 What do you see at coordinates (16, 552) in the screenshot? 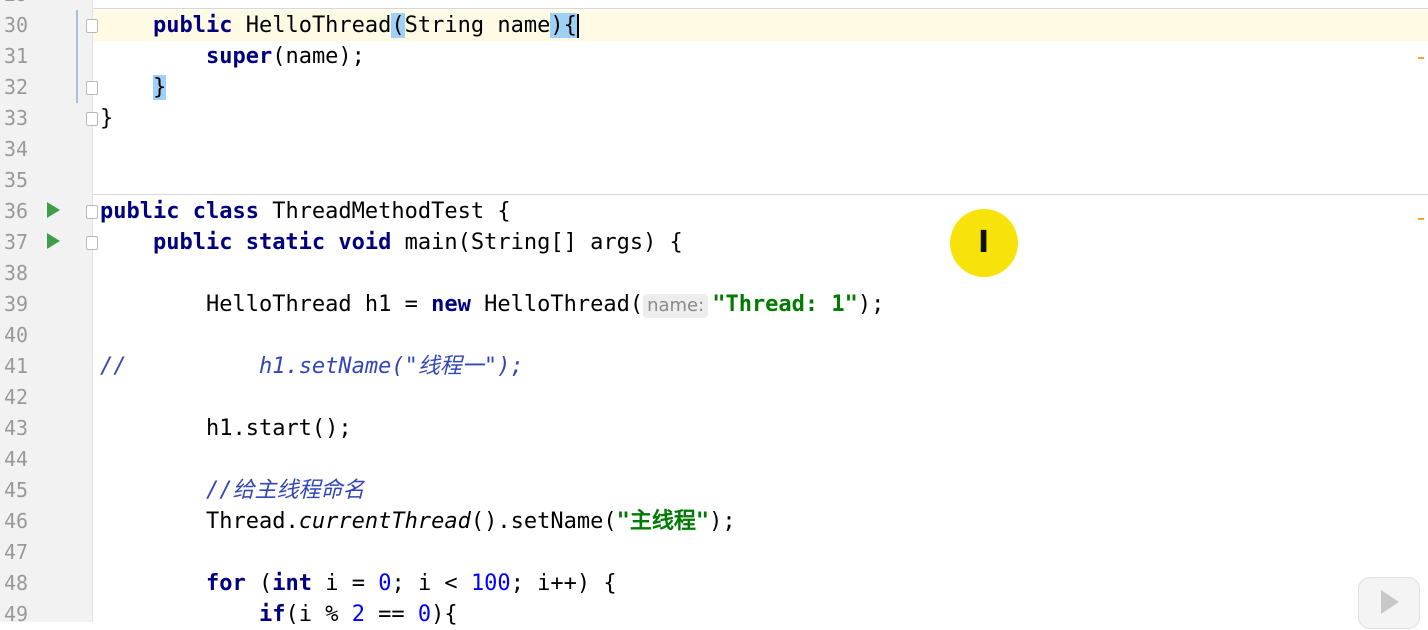
I see `line-number: 47` at bounding box center [16, 552].